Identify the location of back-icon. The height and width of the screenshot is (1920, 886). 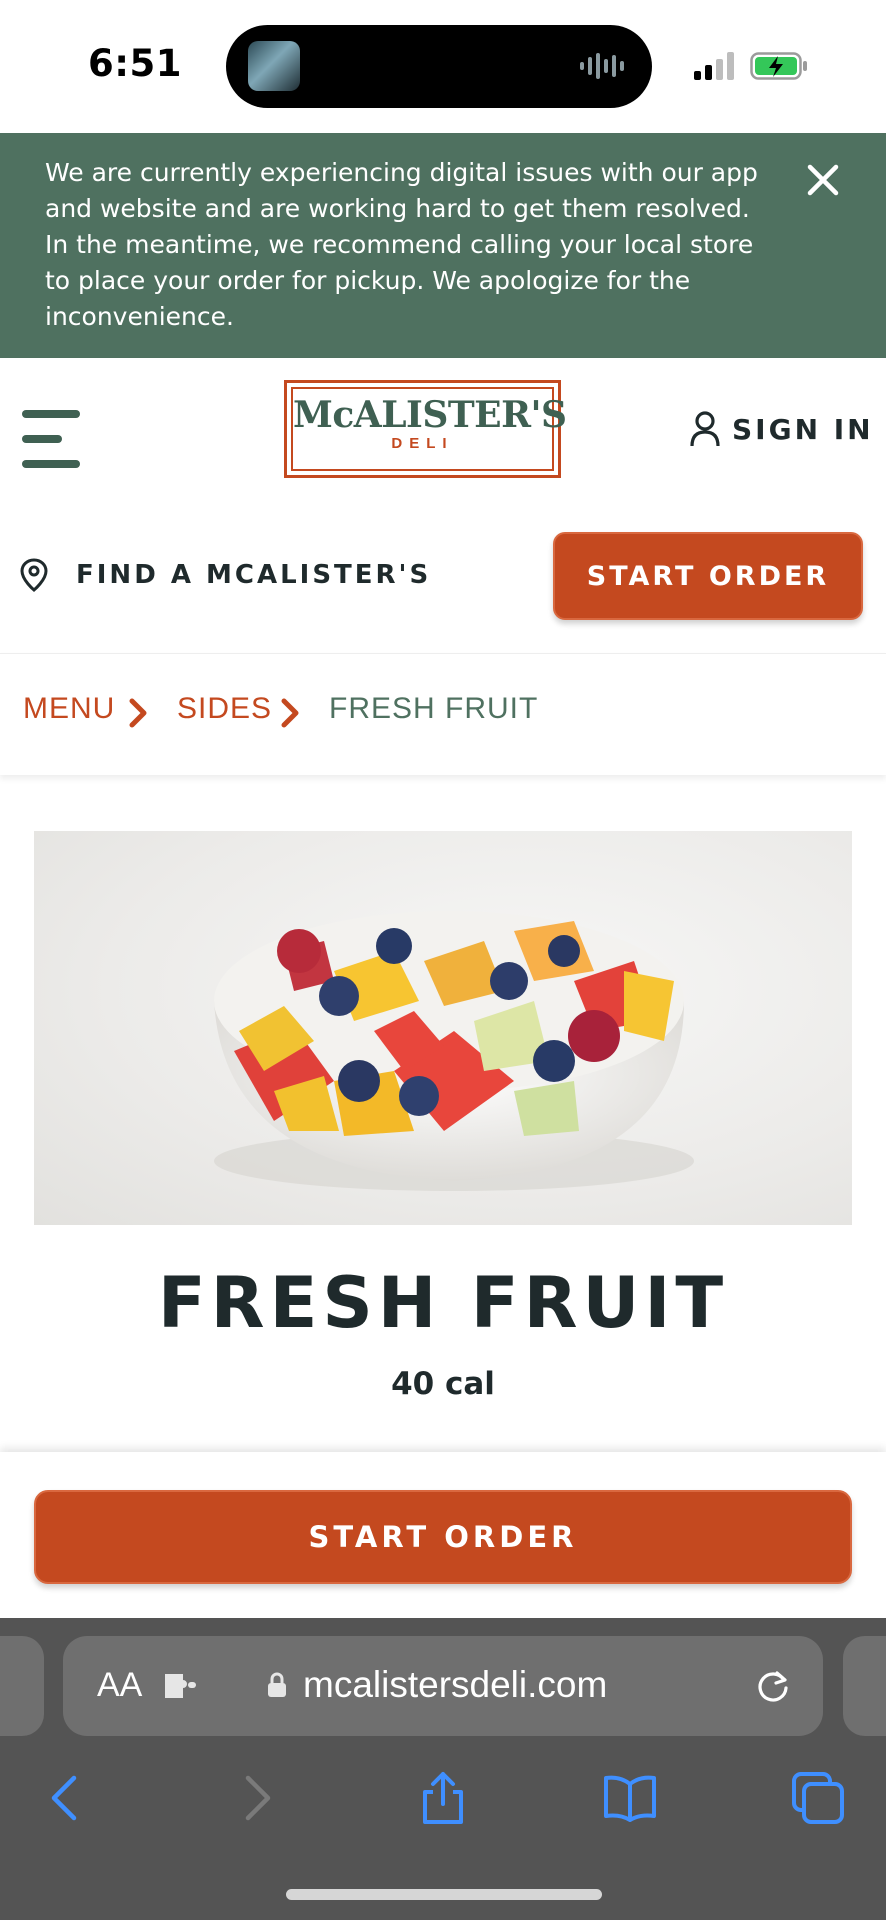
(66, 1798).